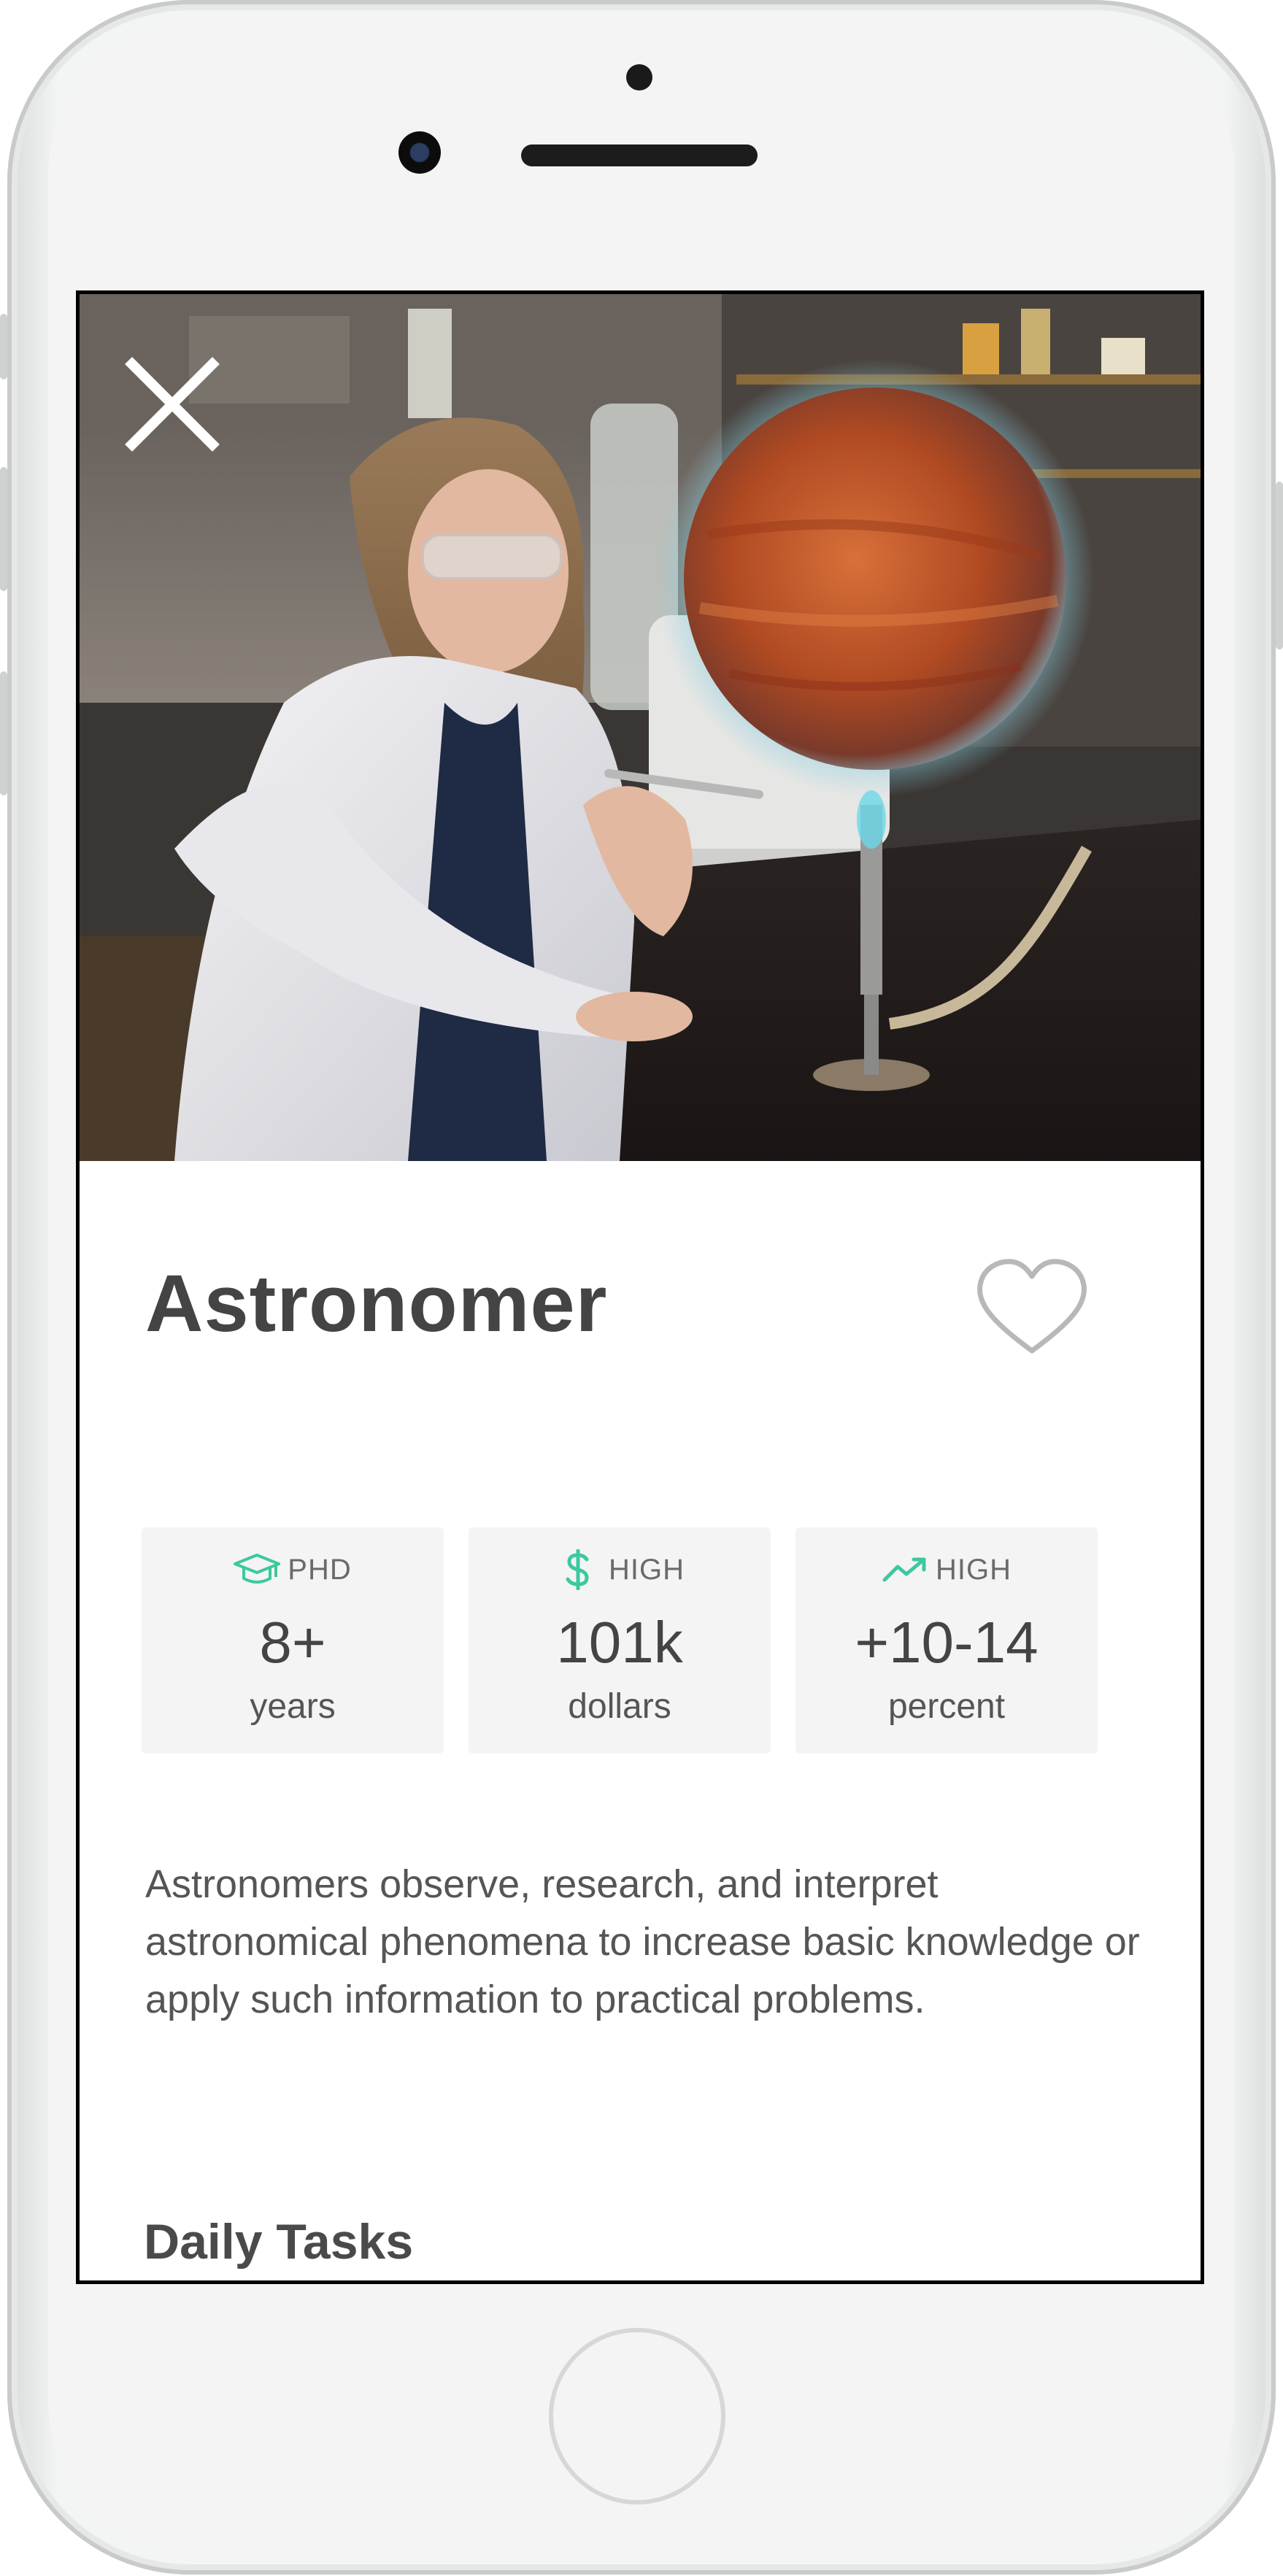  I want to click on stat-value: 101k, so click(619, 1643).